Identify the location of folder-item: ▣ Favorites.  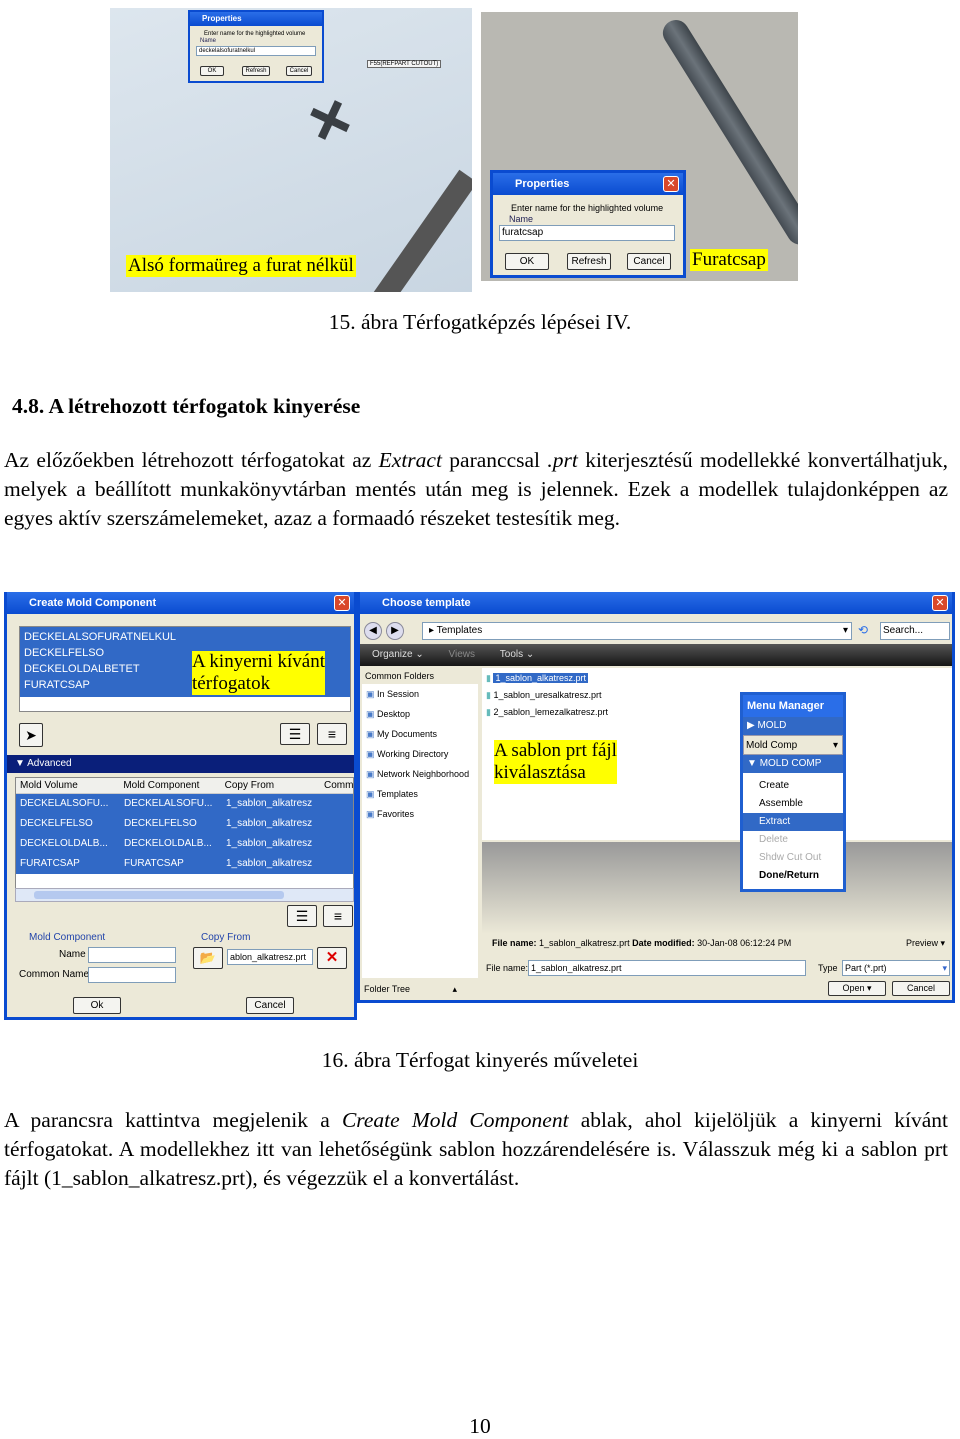
(420, 814).